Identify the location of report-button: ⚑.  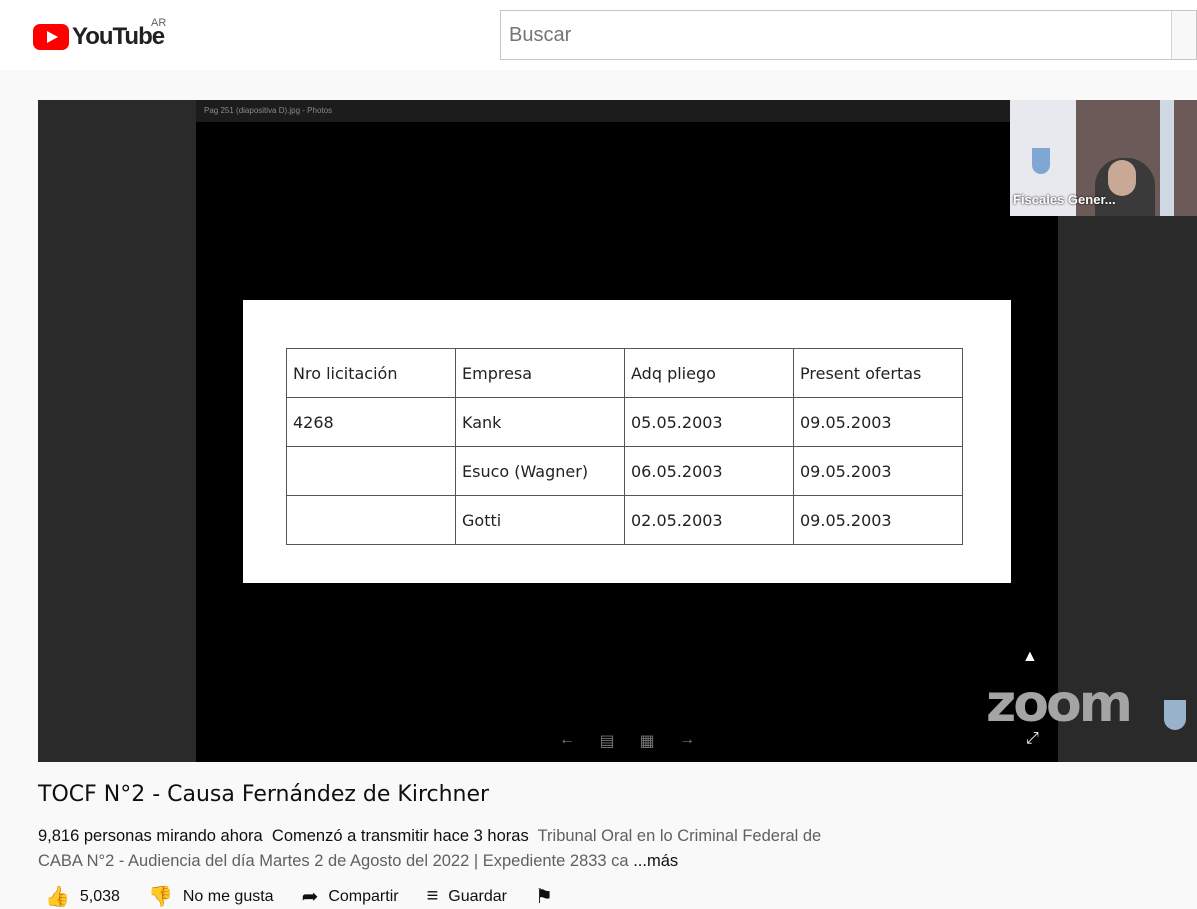
(549, 896).